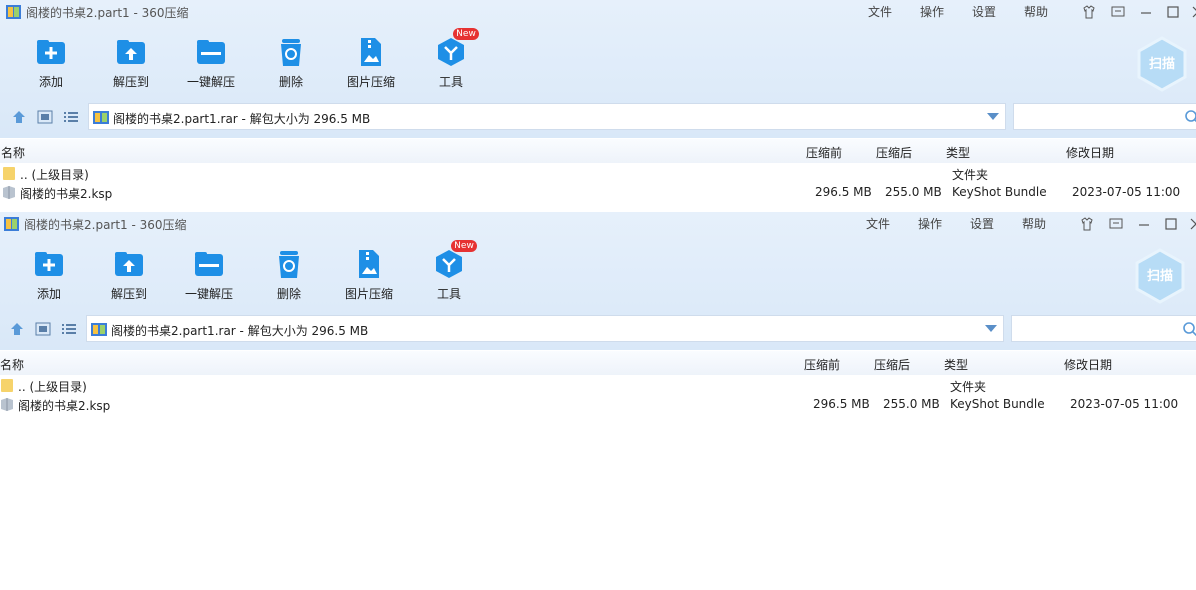 Image resolution: width=1196 pixels, height=590 pixels. I want to click on folder-icon, so click(9, 173).